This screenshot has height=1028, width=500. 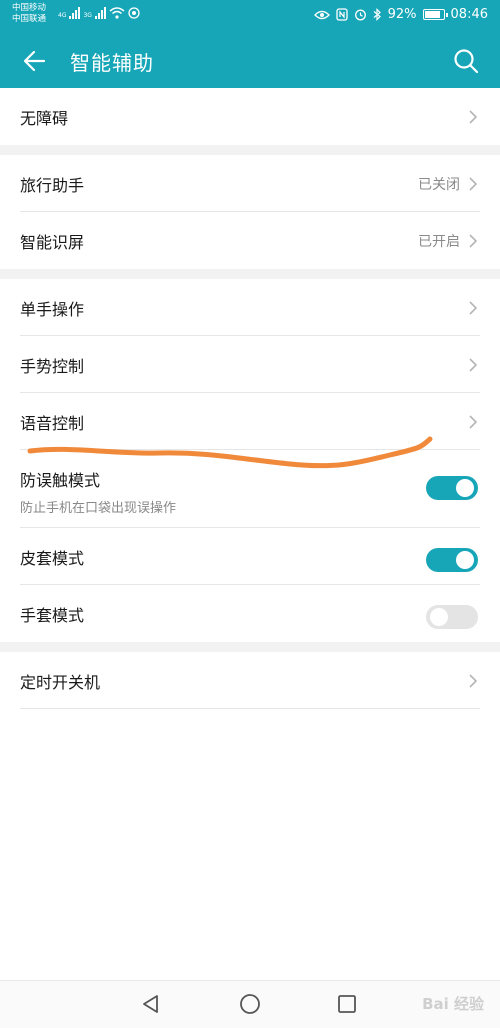 I want to click on setting-scheduled-power: 定时开关机, so click(x=250, y=680).